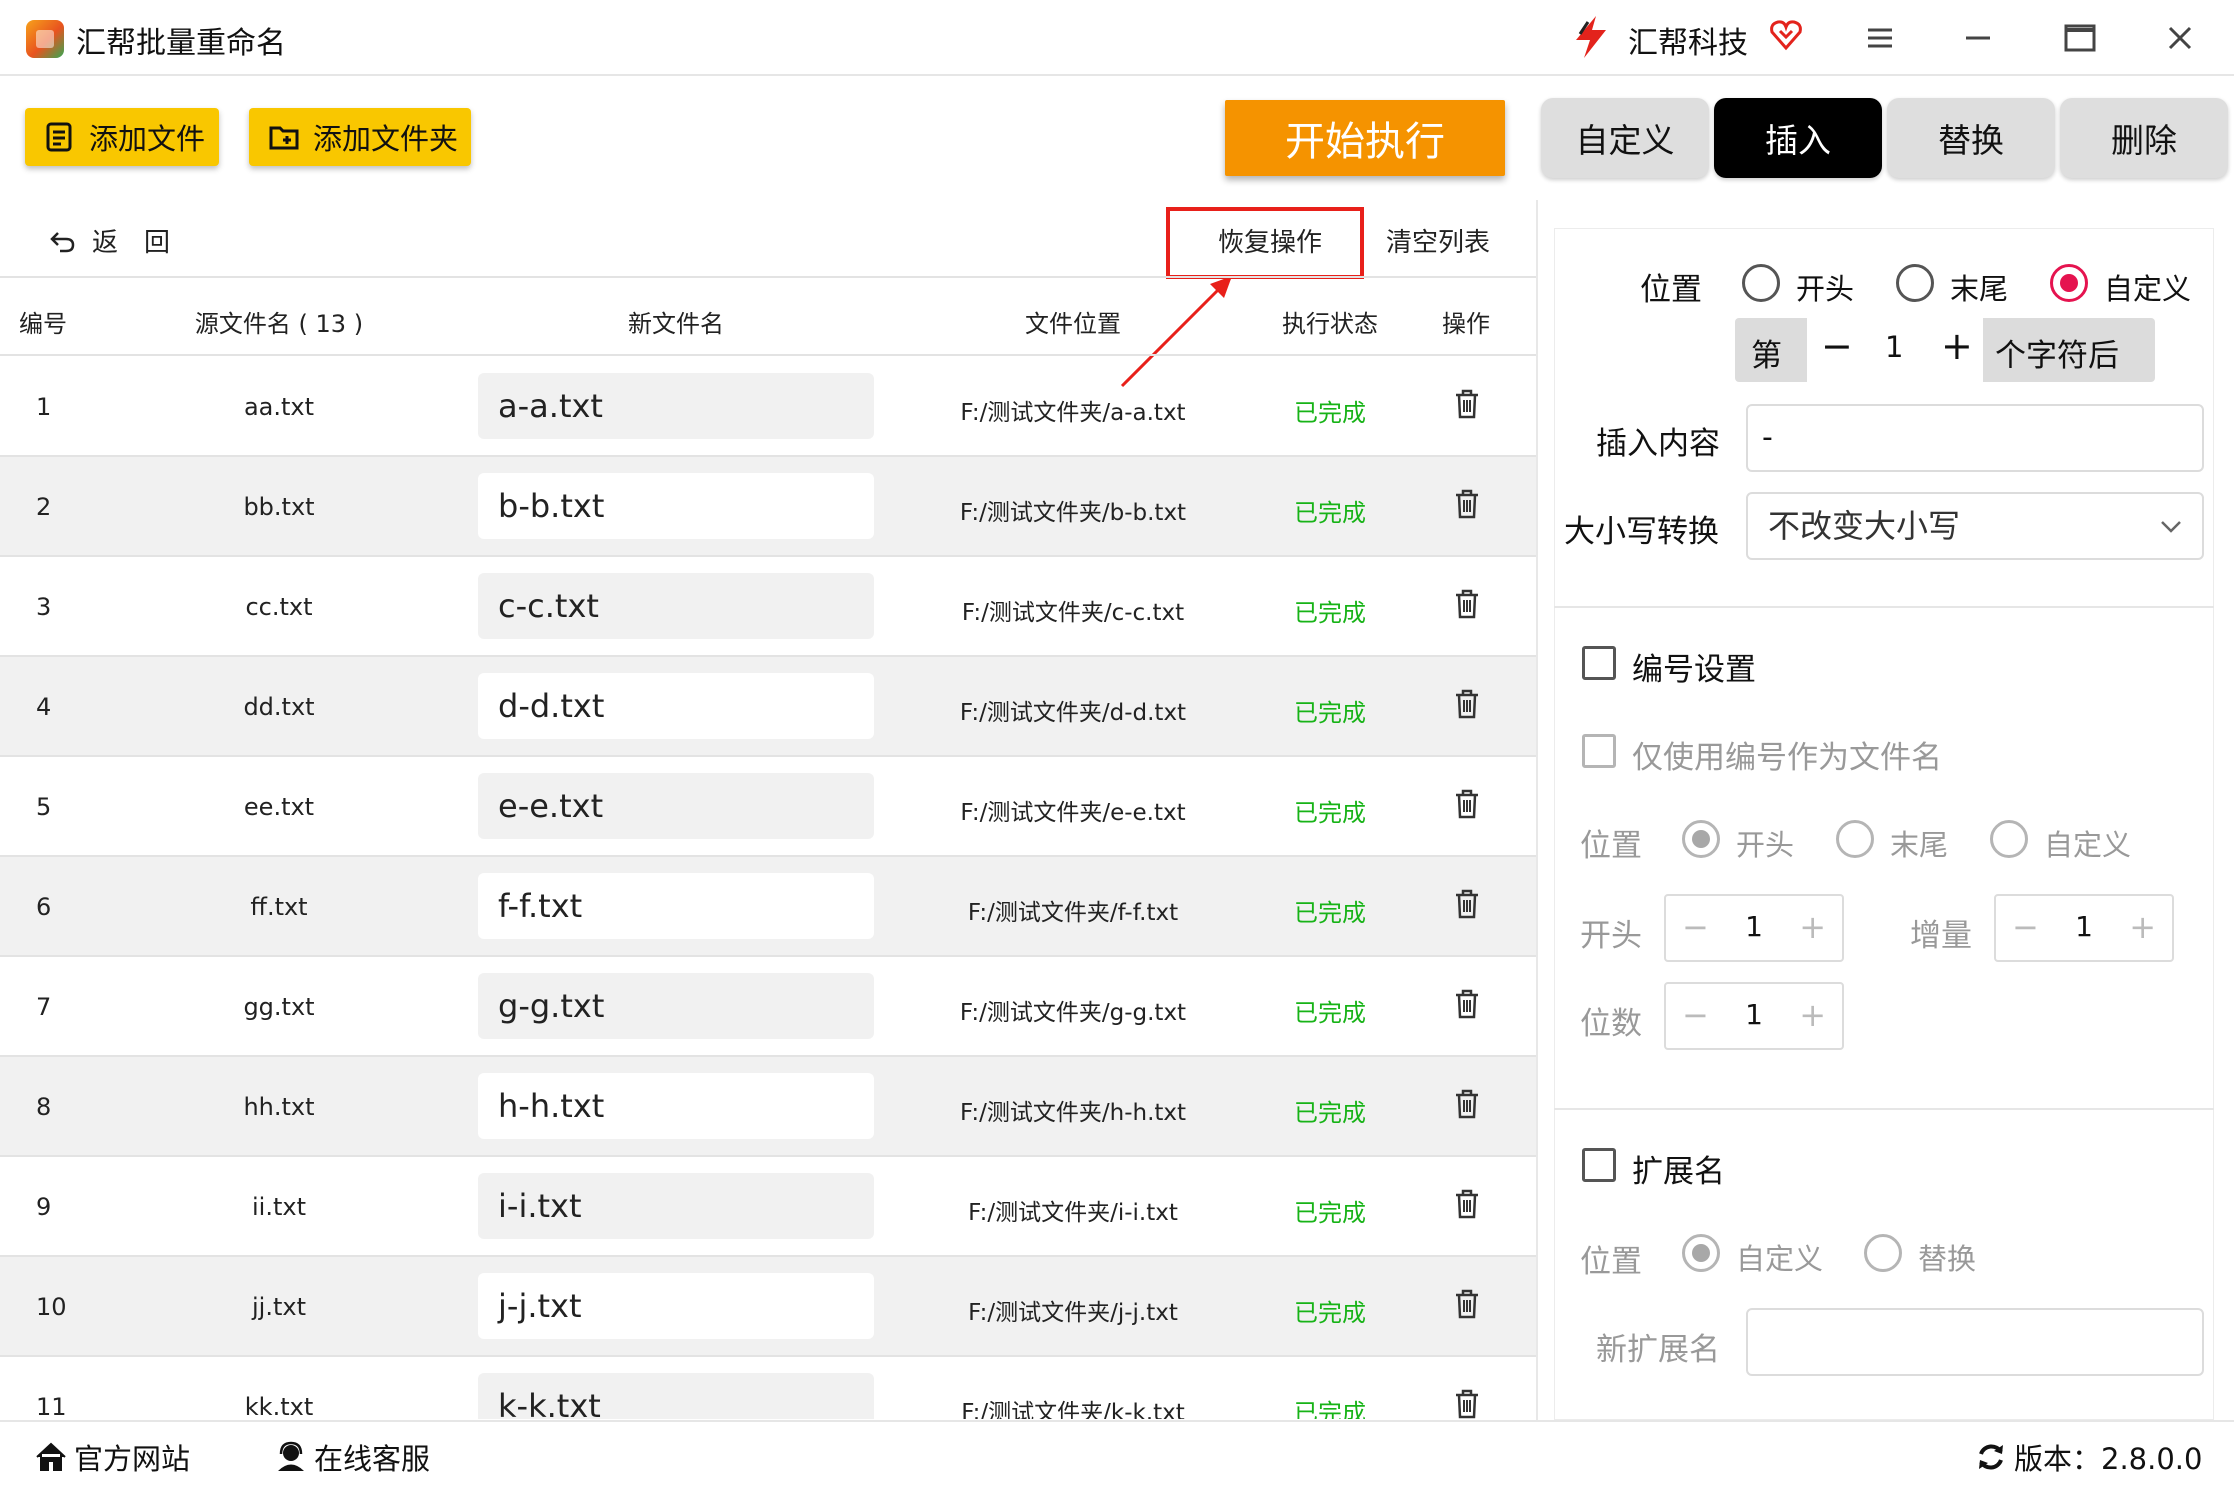 This screenshot has width=2234, height=1488. I want to click on insert-content-input: -, so click(1975, 438).